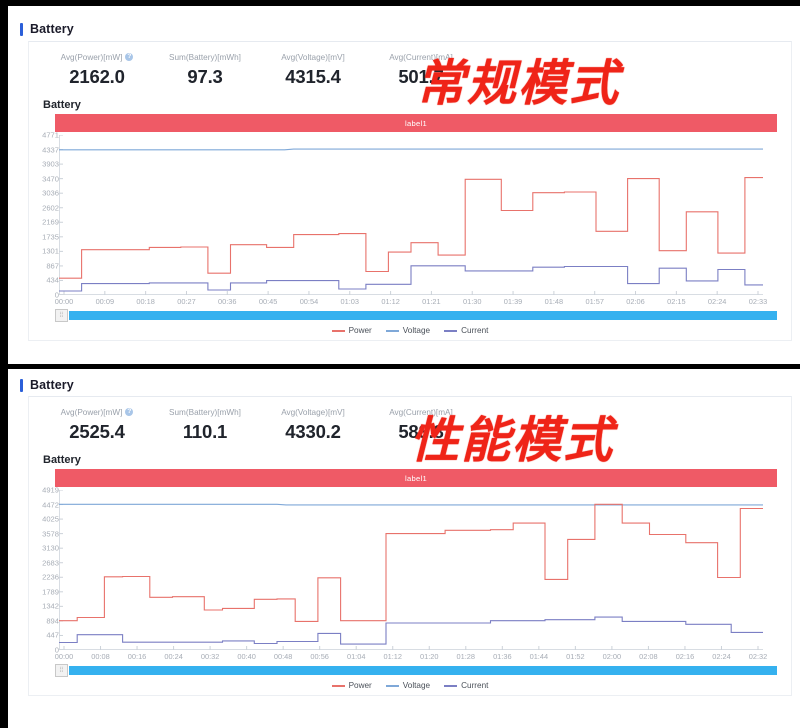 The image size is (800, 728). I want to click on x-tick-label: 00:27, so click(186, 301).